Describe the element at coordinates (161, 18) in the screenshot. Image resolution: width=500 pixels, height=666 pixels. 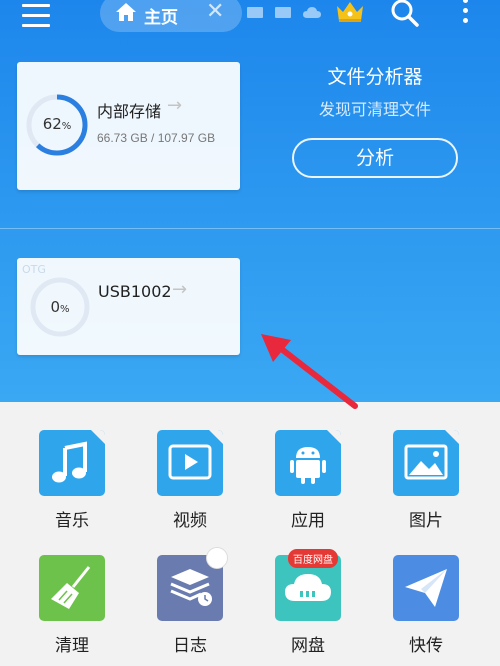
I see `tab-home-label: 主页` at that location.